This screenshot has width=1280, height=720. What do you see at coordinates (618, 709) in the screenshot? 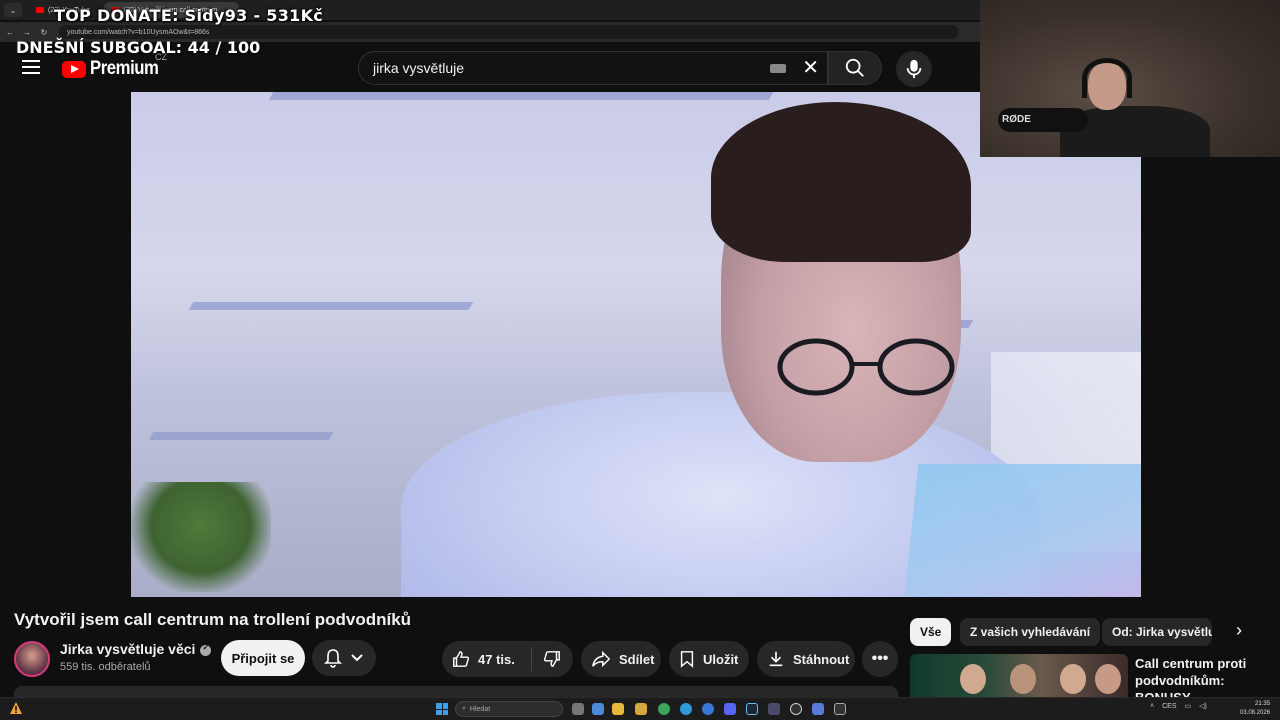
I see `file-explorer-icon` at bounding box center [618, 709].